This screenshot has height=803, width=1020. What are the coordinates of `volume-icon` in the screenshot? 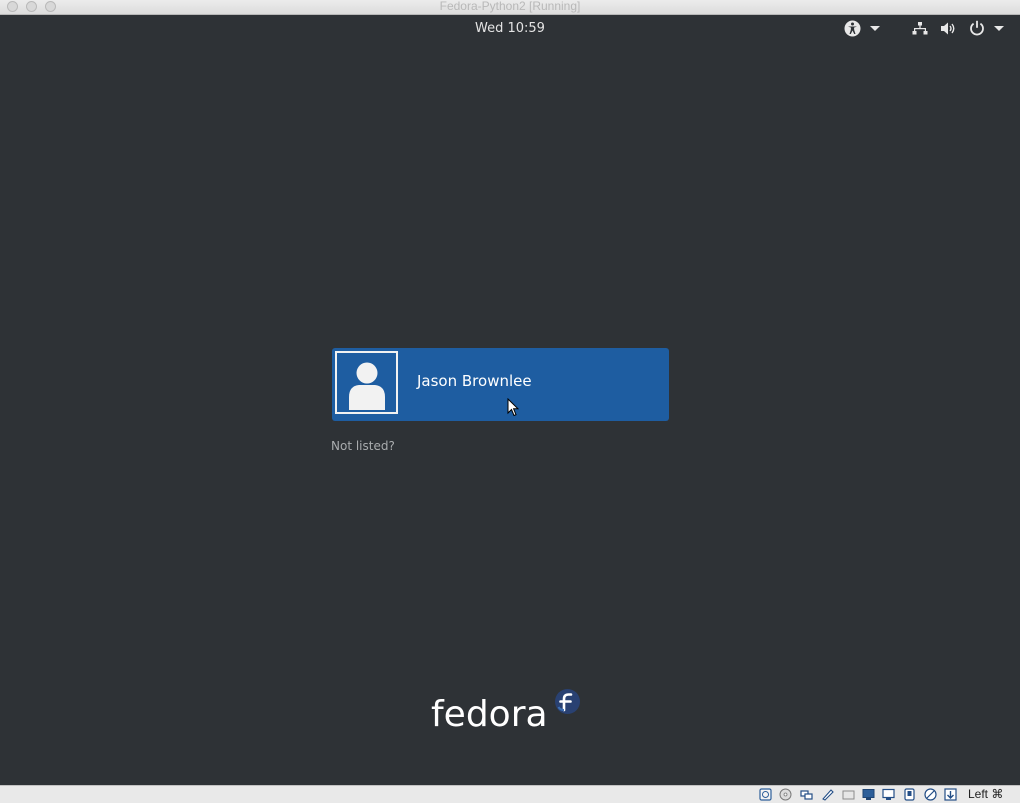 It's located at (948, 28).